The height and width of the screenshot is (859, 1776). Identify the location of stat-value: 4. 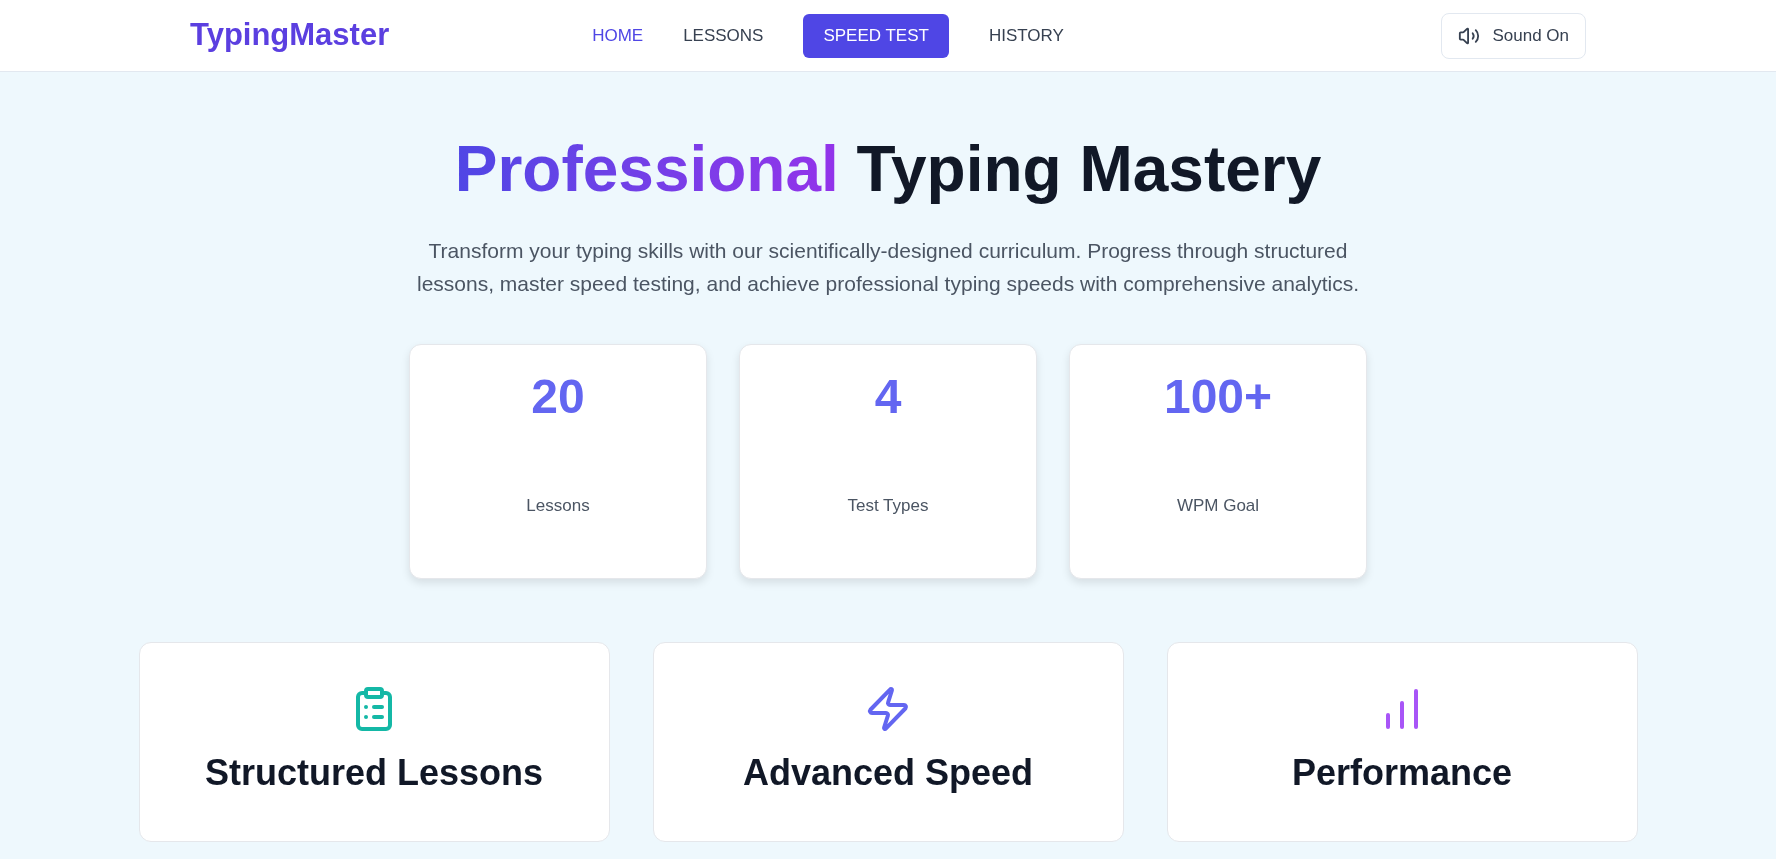
(888, 397).